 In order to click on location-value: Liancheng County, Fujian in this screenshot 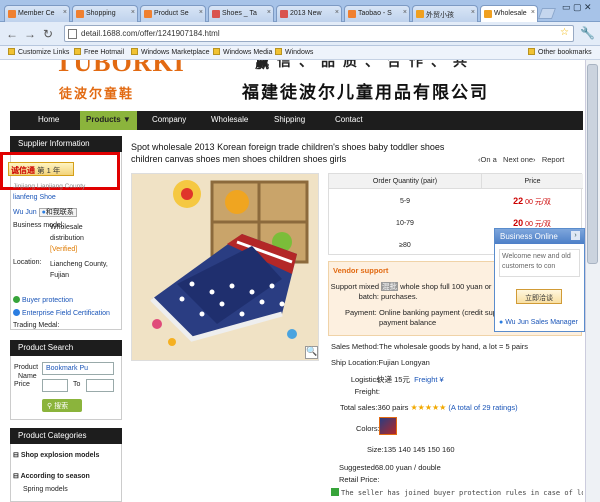, I will do `click(79, 270)`.